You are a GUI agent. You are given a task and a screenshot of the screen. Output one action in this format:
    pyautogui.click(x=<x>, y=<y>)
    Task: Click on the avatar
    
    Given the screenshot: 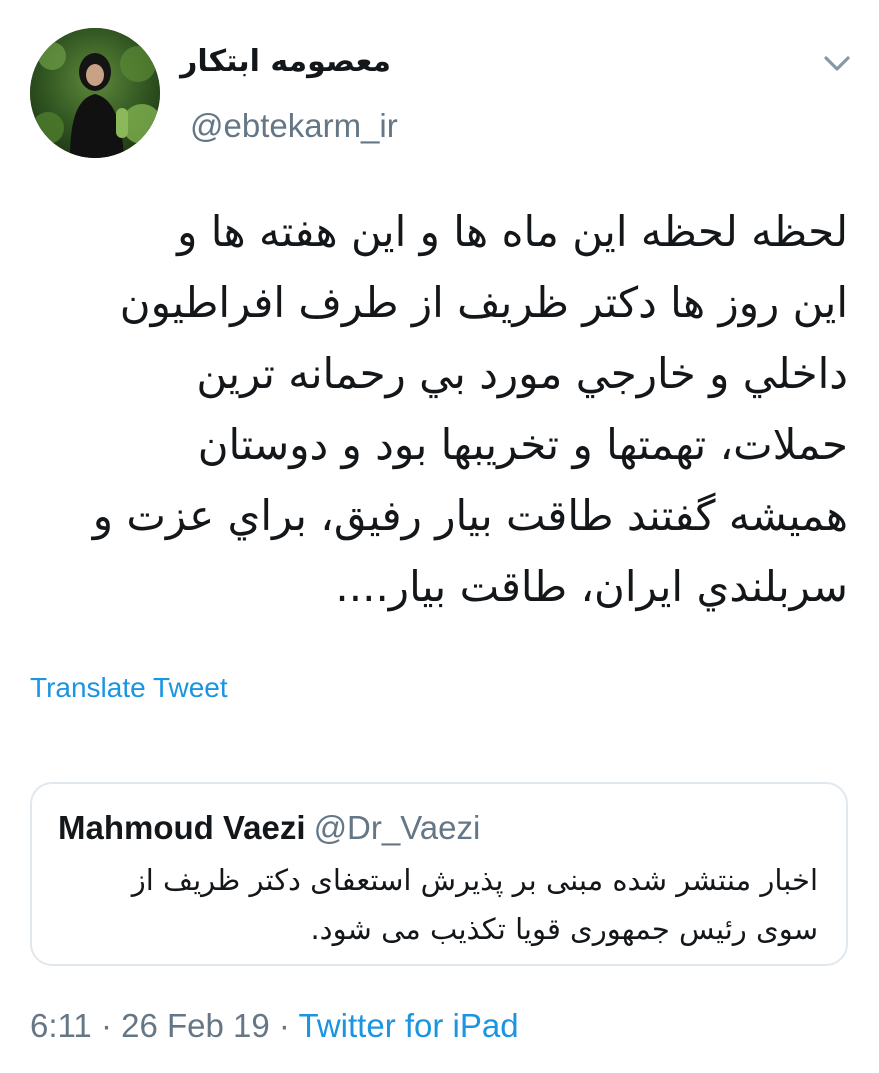 What is the action you would take?
    pyautogui.click(x=95, y=93)
    